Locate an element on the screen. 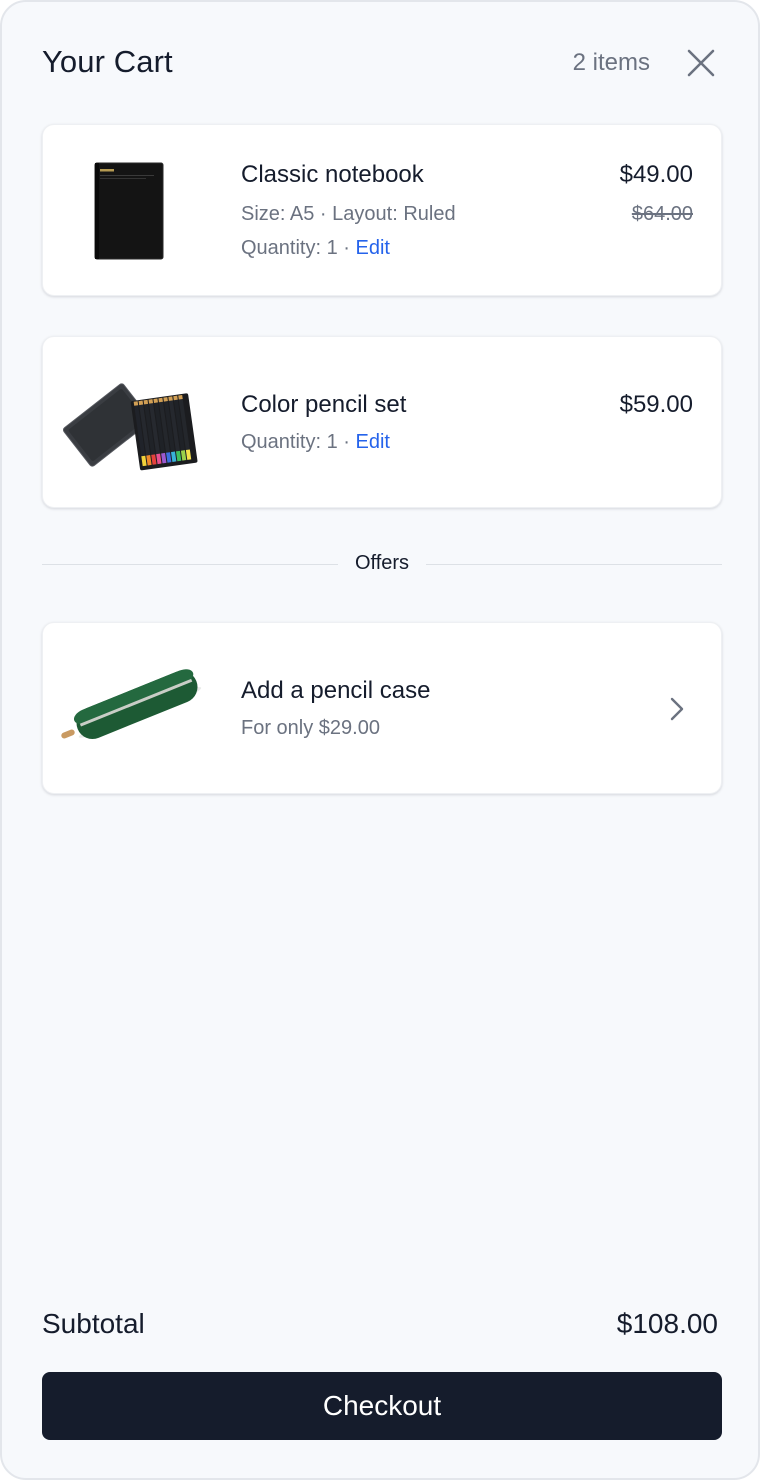 This screenshot has width=760, height=1480. notebook-image is located at coordinates (129, 211).